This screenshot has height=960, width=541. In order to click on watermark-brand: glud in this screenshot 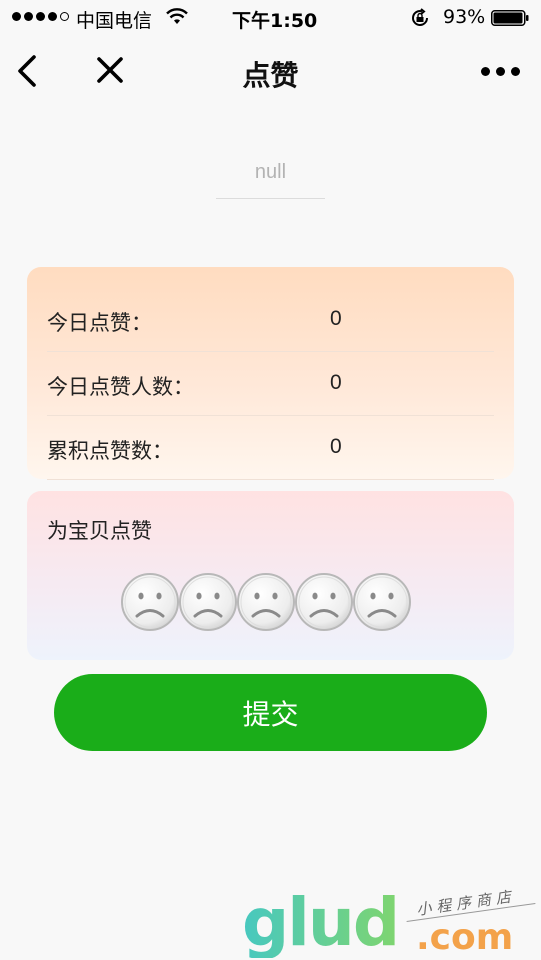, I will do `click(321, 922)`.